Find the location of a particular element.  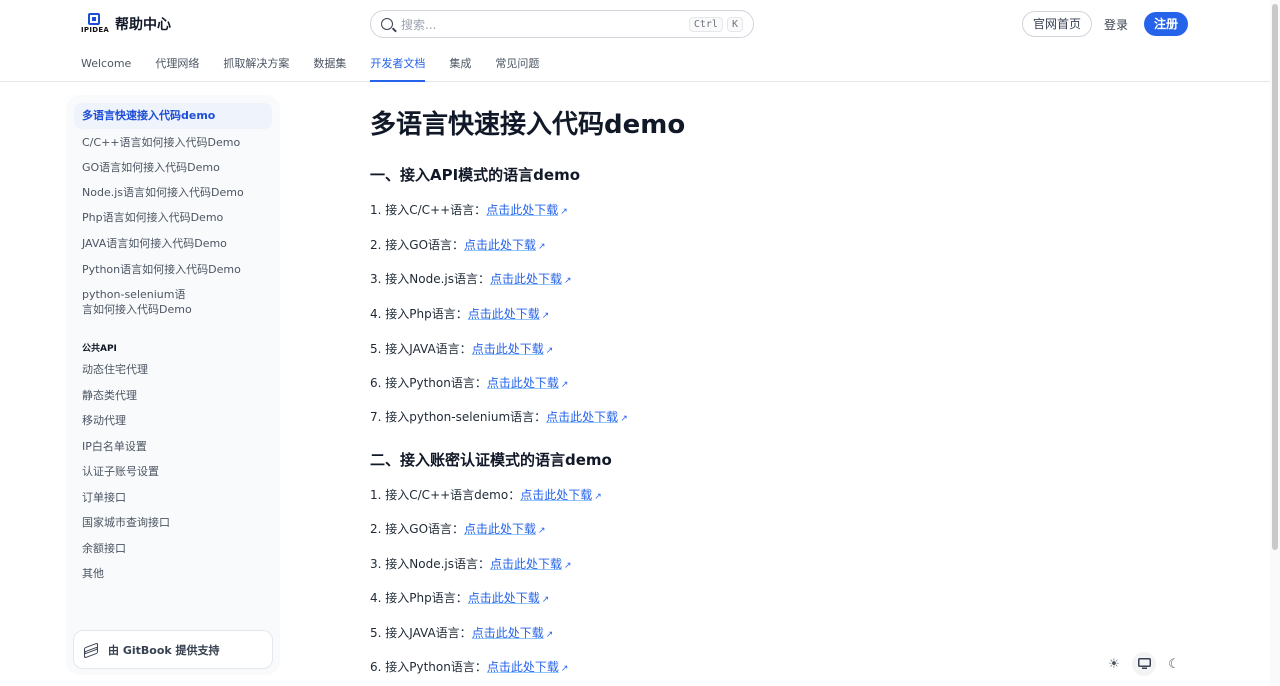

theme-switcher: ☀ ☾ is located at coordinates (1147, 664).